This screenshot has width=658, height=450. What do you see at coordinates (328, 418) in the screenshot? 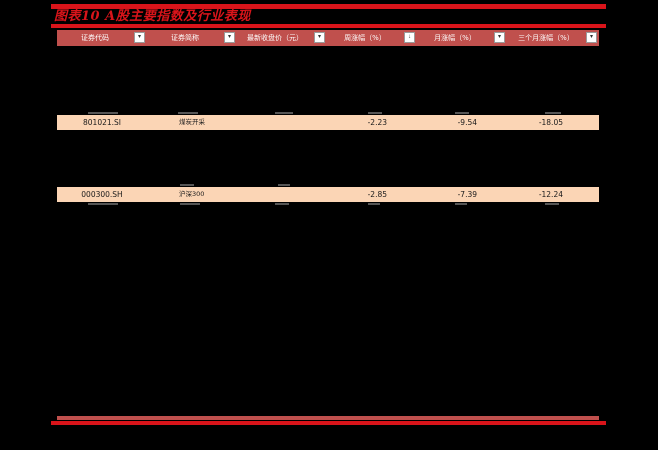
I see `table-footer-strip` at bounding box center [328, 418].